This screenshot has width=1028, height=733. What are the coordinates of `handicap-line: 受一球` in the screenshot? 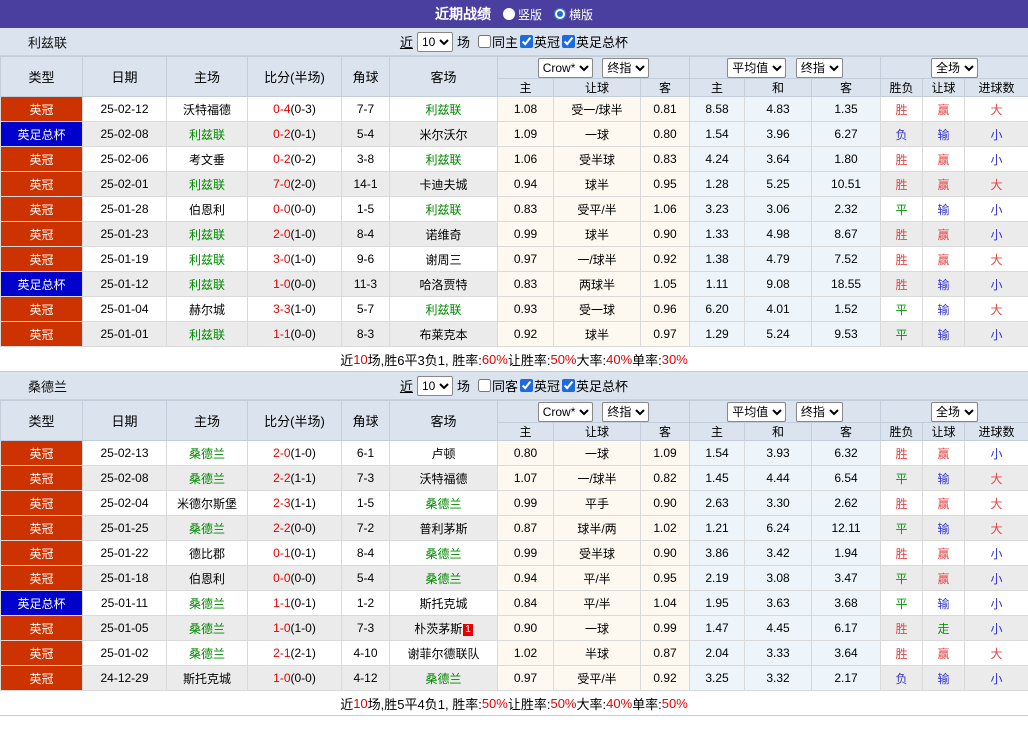 It's located at (597, 309).